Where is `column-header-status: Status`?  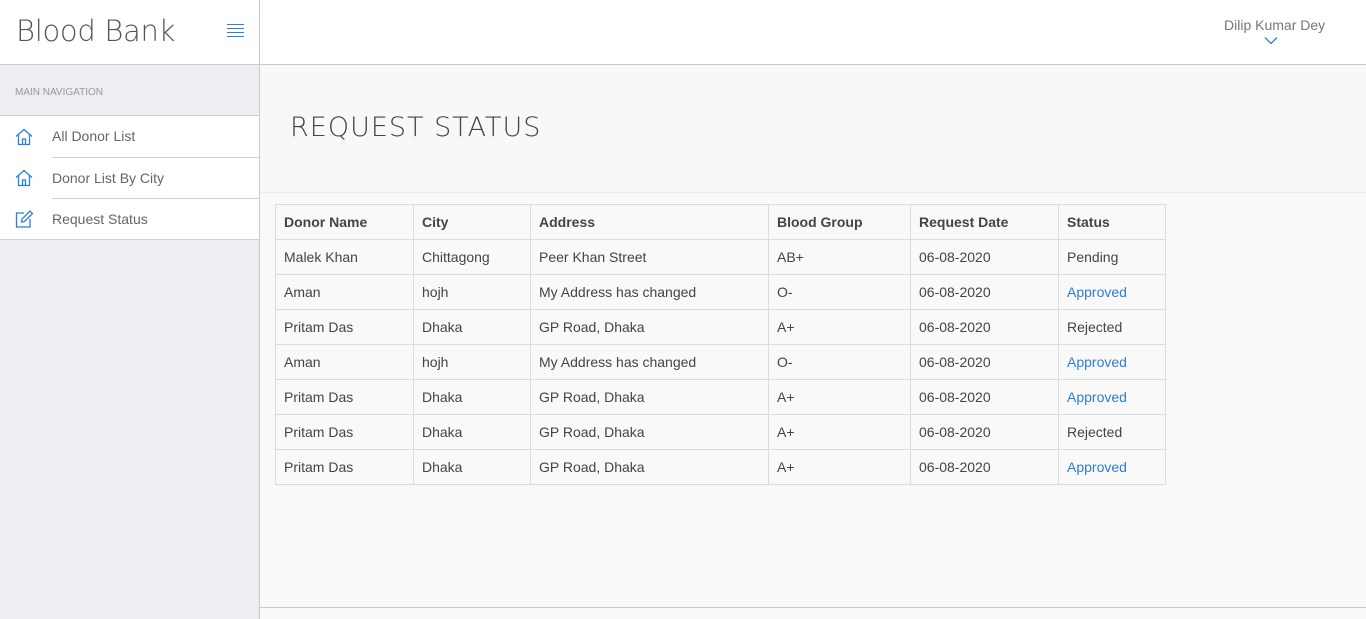
column-header-status: Status is located at coordinates (1112, 222).